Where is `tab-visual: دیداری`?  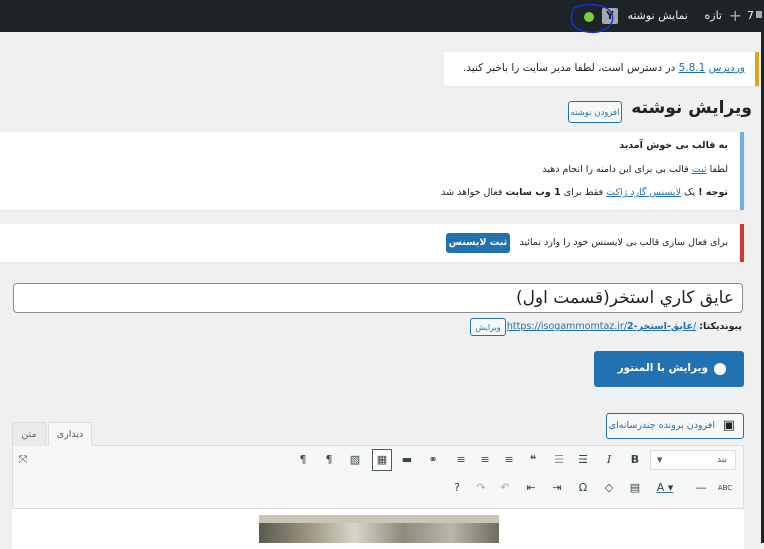 tab-visual: دیداری is located at coordinates (70, 434).